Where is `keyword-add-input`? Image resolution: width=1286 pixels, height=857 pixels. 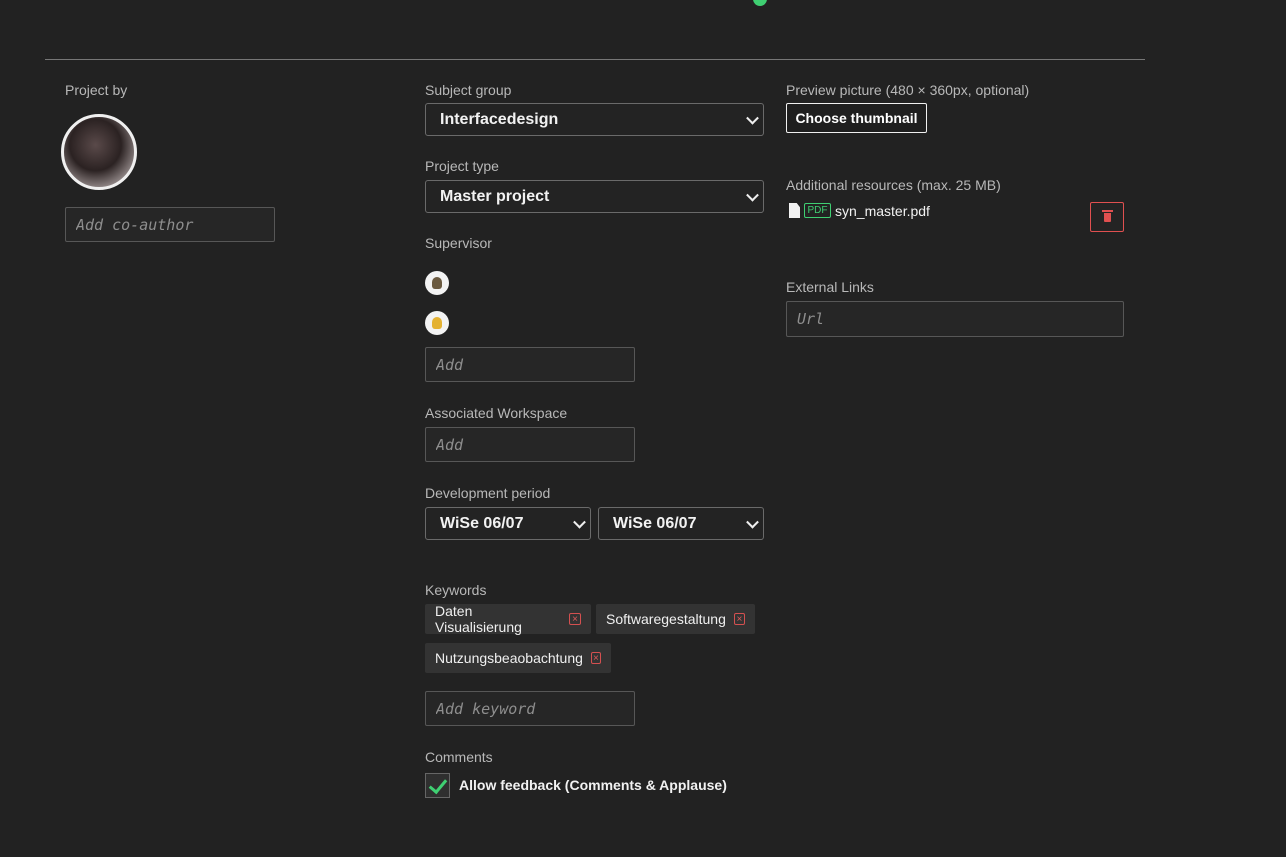
keyword-add-input is located at coordinates (530, 708).